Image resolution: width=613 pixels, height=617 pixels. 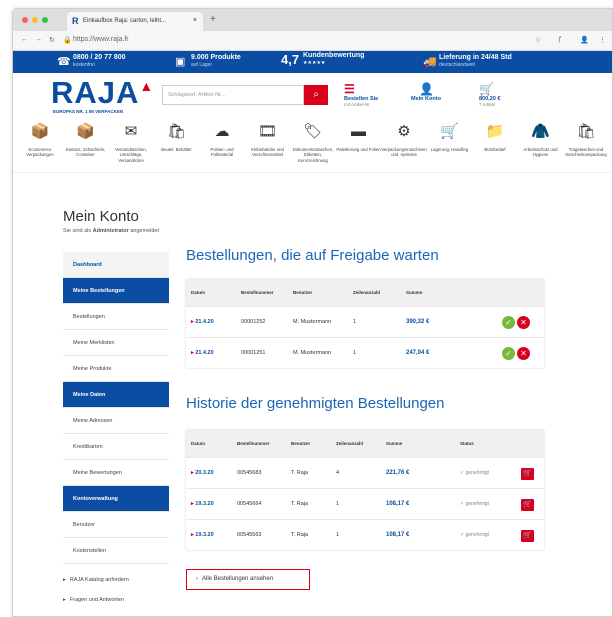 What do you see at coordinates (602, 40) in the screenshot?
I see `menu-icon: ⋮` at bounding box center [602, 40].